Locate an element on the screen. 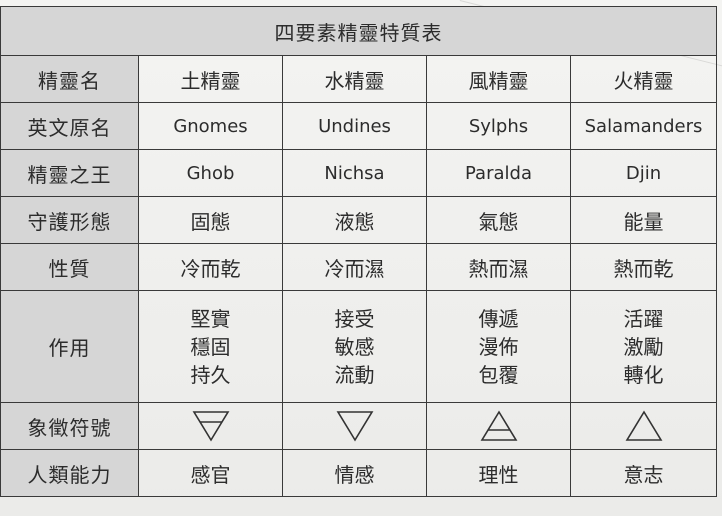 This screenshot has width=722, height=516. row-label: 精靈之王 is located at coordinates (69, 173).